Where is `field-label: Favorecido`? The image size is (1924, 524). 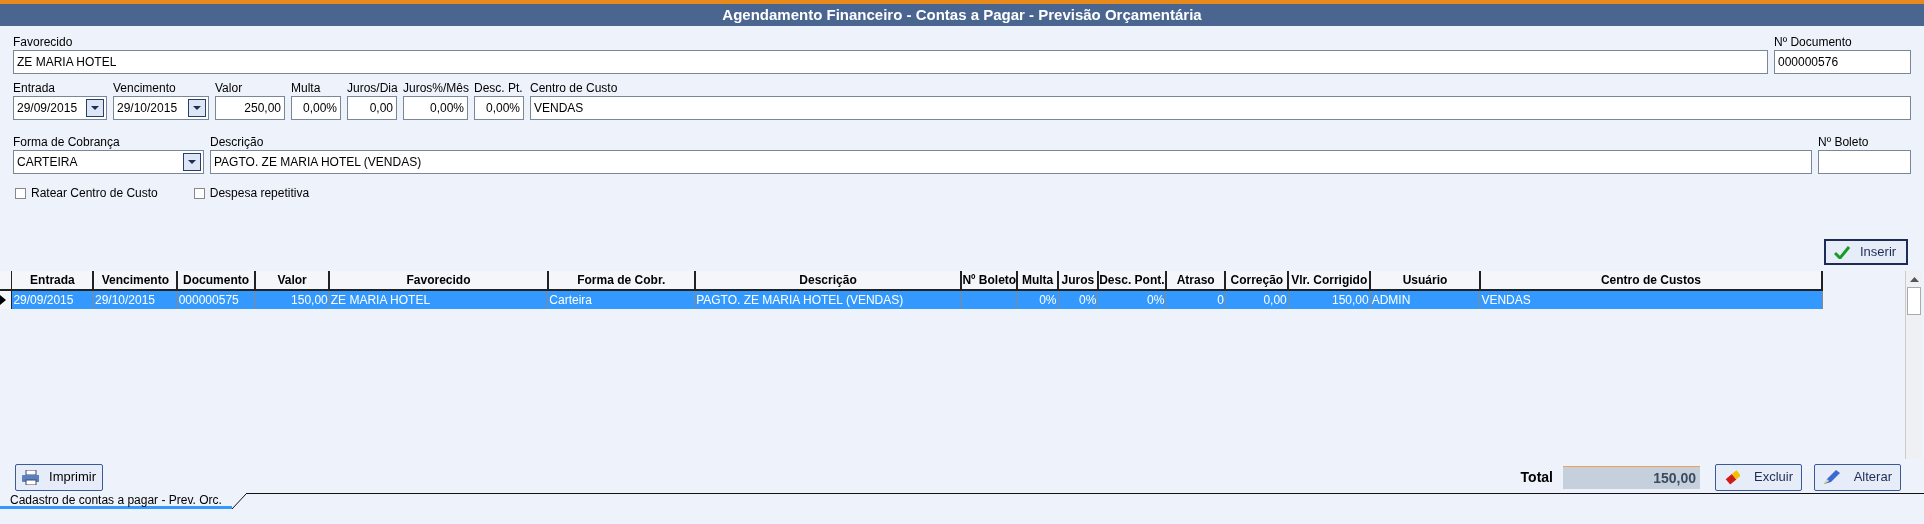
field-label: Favorecido is located at coordinates (43, 42).